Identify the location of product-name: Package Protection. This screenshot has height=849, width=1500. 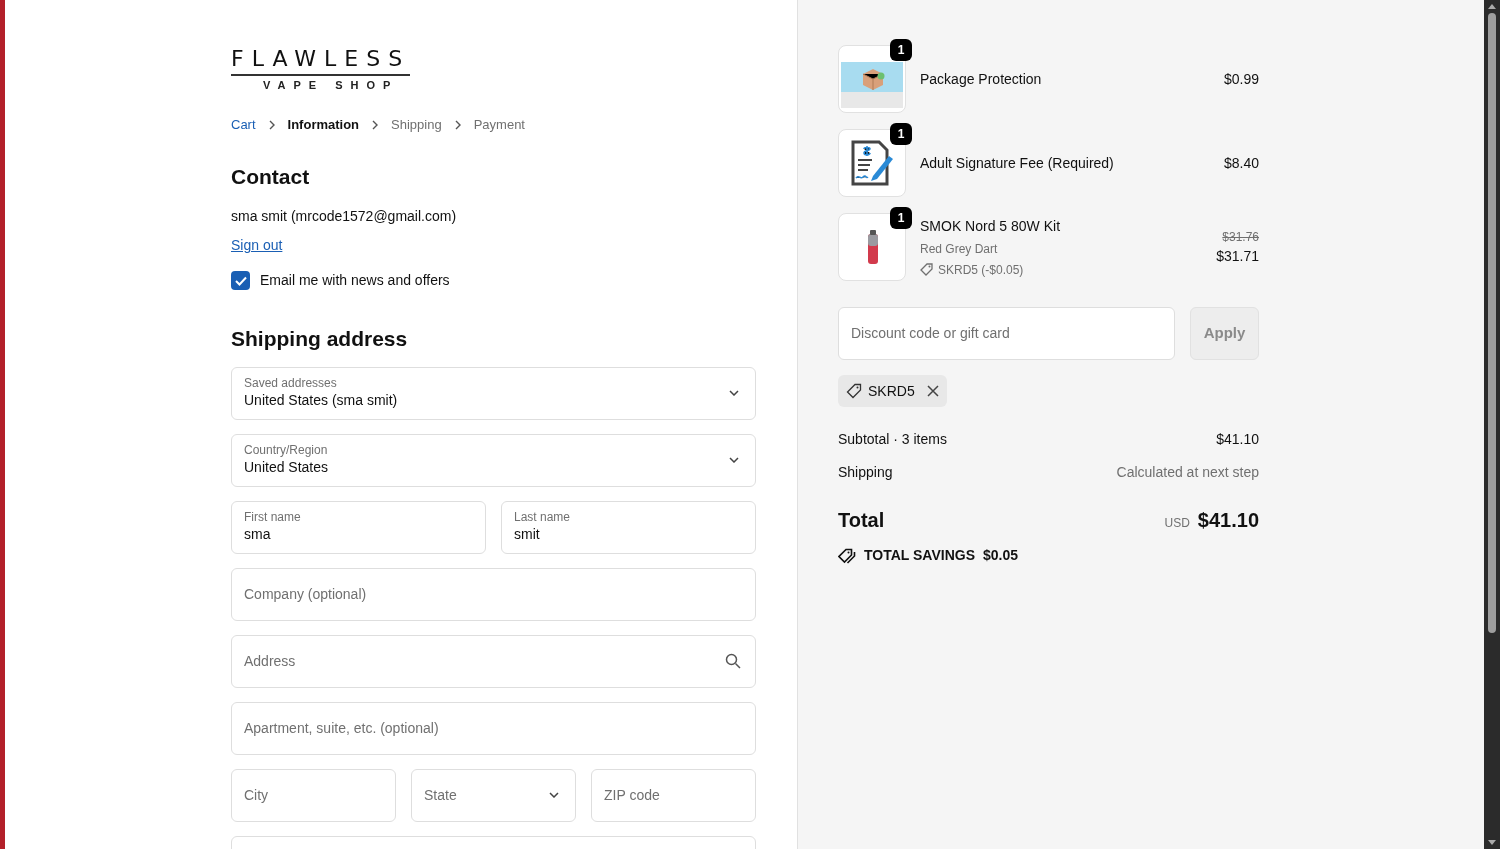
(981, 79).